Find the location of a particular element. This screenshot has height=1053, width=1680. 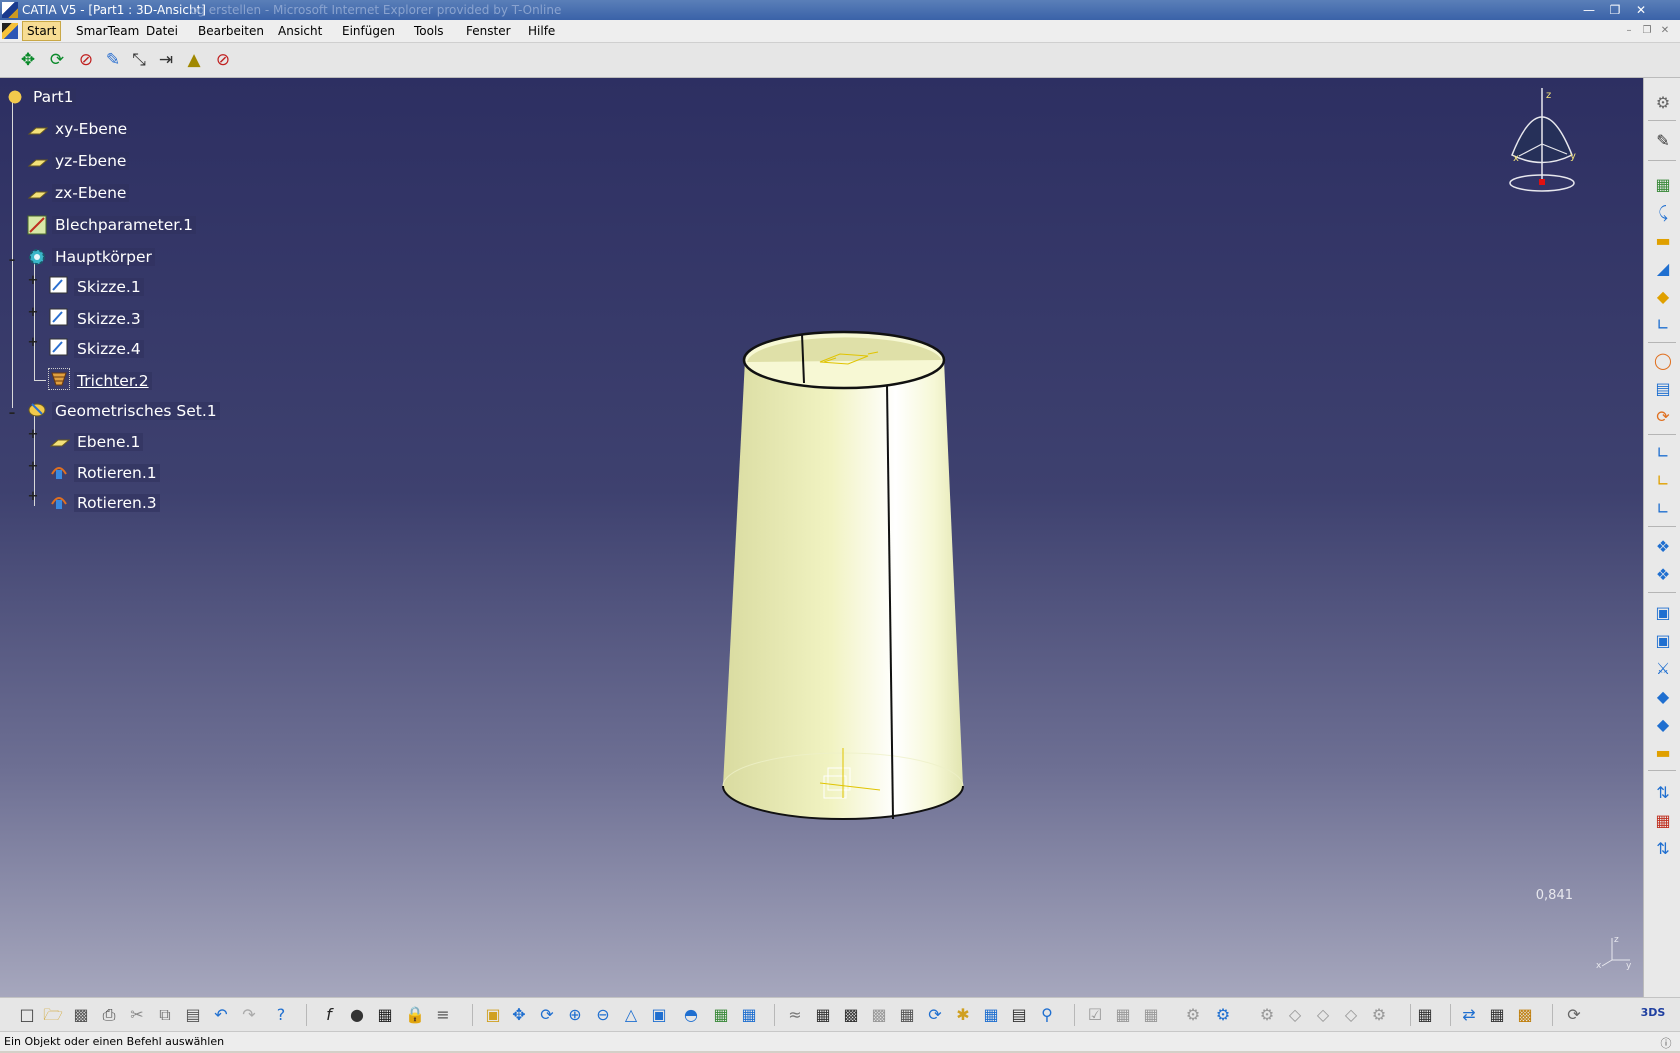

power-input-icon: ⟳ is located at coordinates (1574, 1015).